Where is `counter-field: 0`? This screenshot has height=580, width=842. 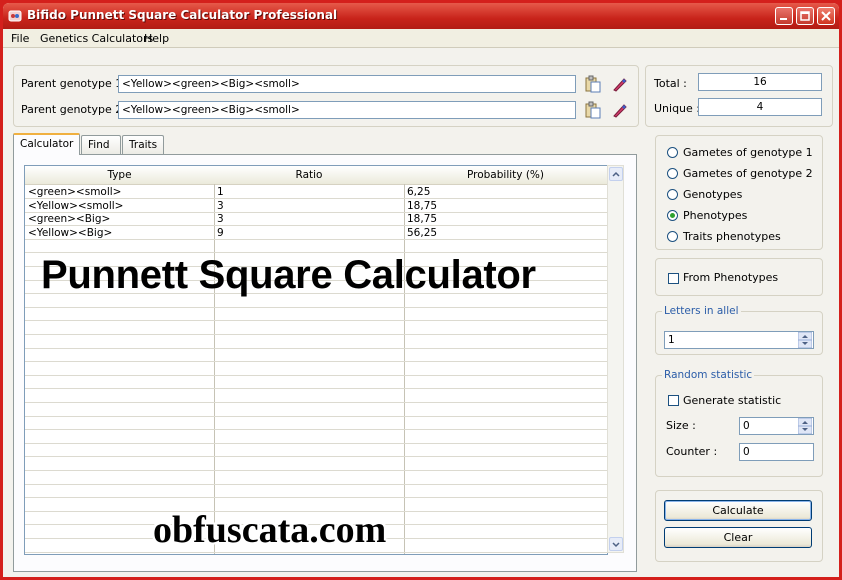
counter-field: 0 is located at coordinates (776, 452).